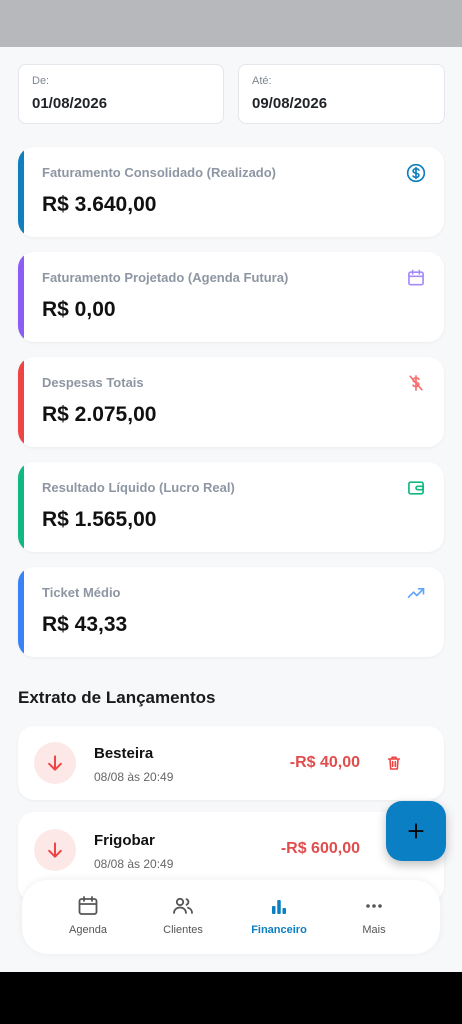  Describe the element at coordinates (231, 763) in the screenshot. I see `list-item: Besteira 08/08 às 20:49 -R$ 40,00` at that location.